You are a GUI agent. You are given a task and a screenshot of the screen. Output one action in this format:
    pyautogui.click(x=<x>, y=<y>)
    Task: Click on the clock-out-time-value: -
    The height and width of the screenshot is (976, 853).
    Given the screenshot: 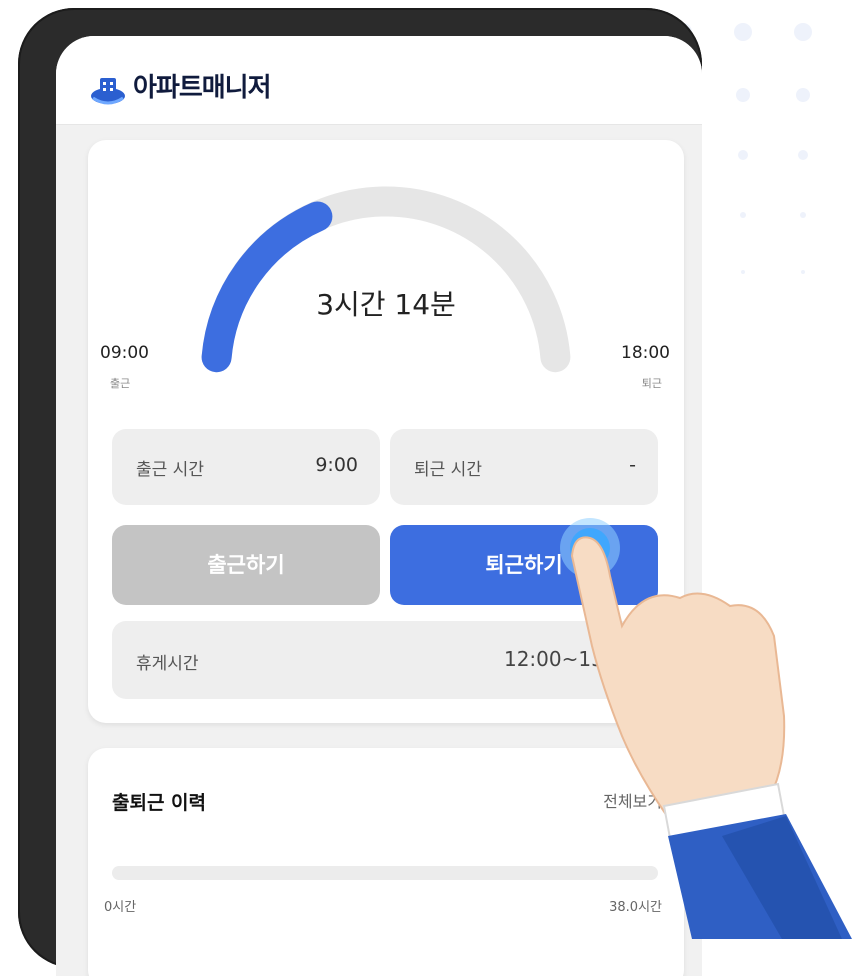 What is the action you would take?
    pyautogui.click(x=632, y=465)
    